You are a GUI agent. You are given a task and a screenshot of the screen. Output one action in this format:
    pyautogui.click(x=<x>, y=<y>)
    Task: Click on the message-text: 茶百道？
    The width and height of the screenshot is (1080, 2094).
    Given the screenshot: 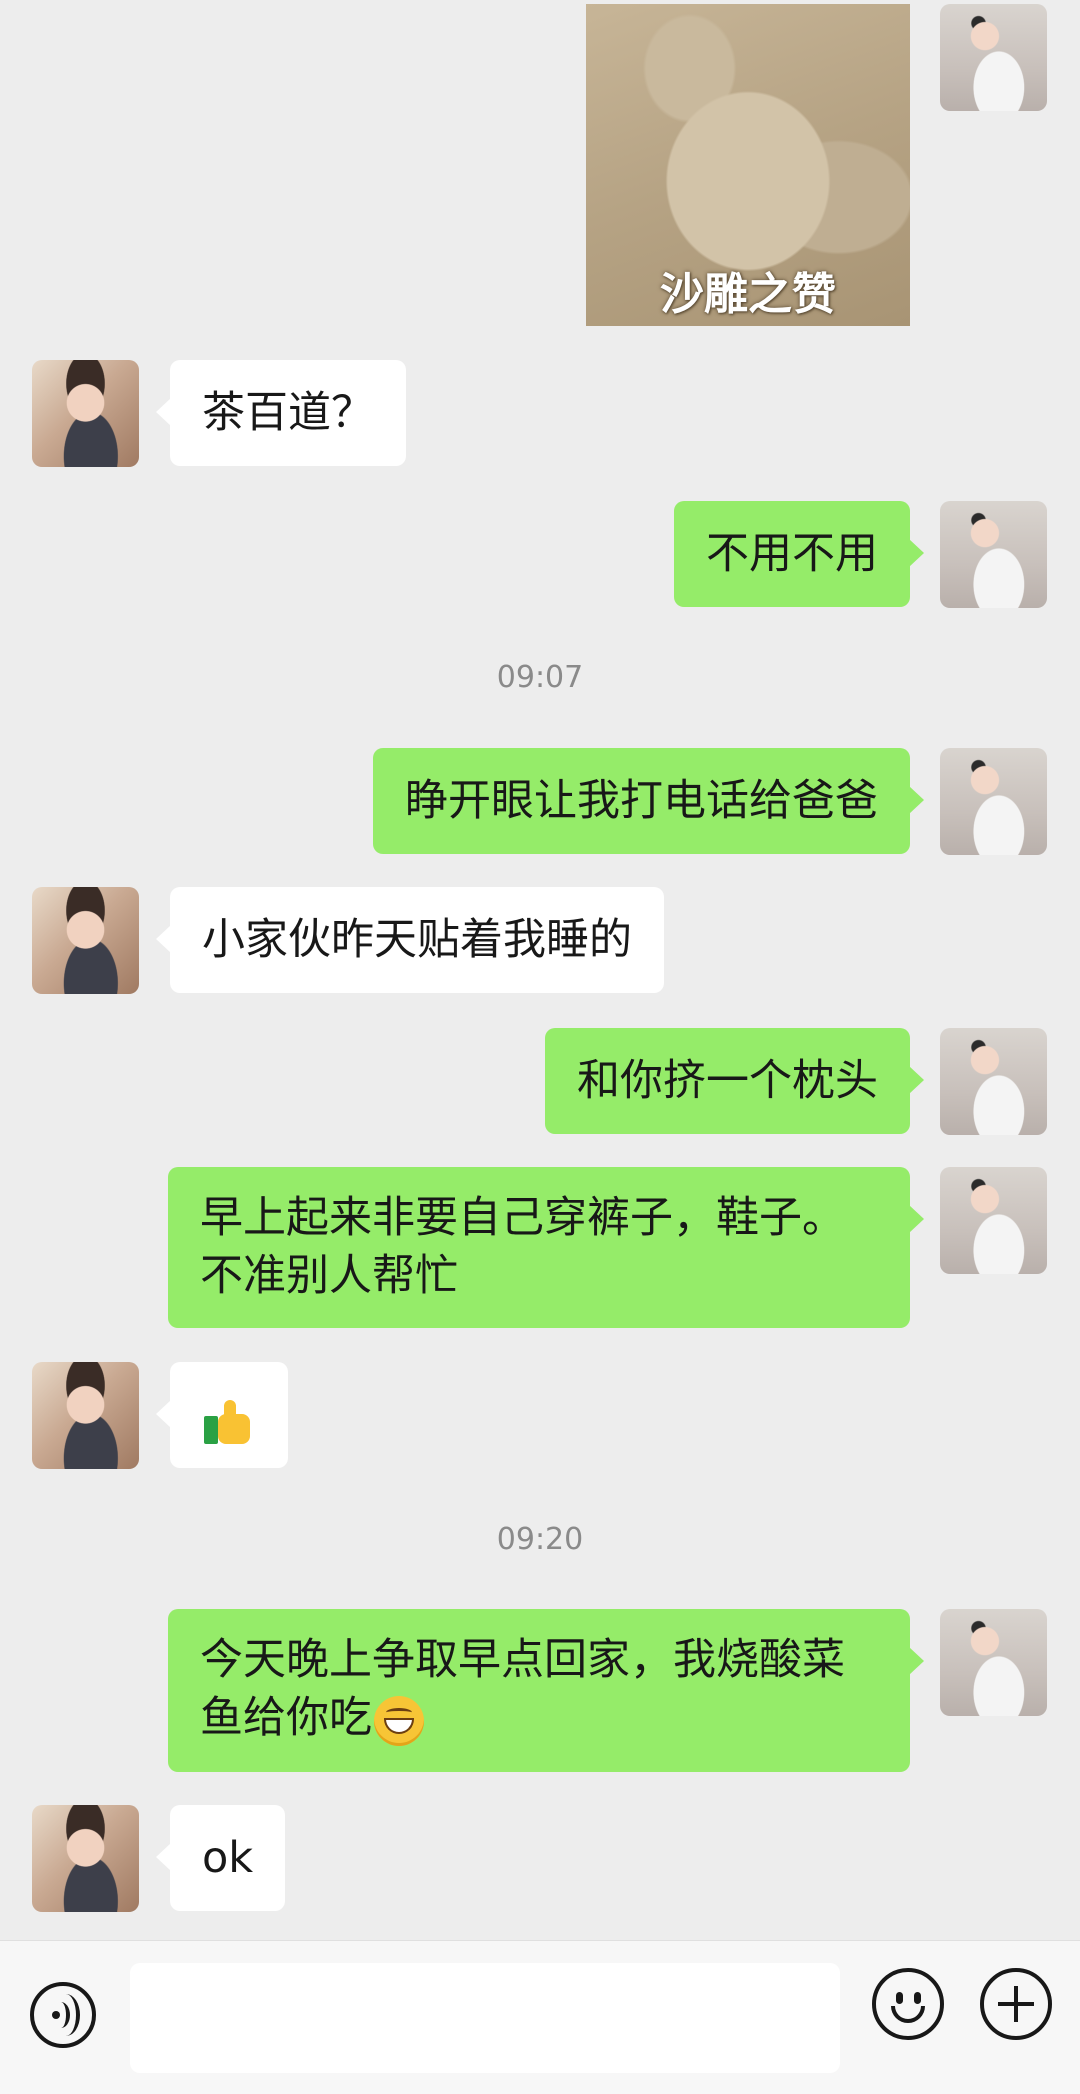 What is the action you would take?
    pyautogui.click(x=288, y=413)
    